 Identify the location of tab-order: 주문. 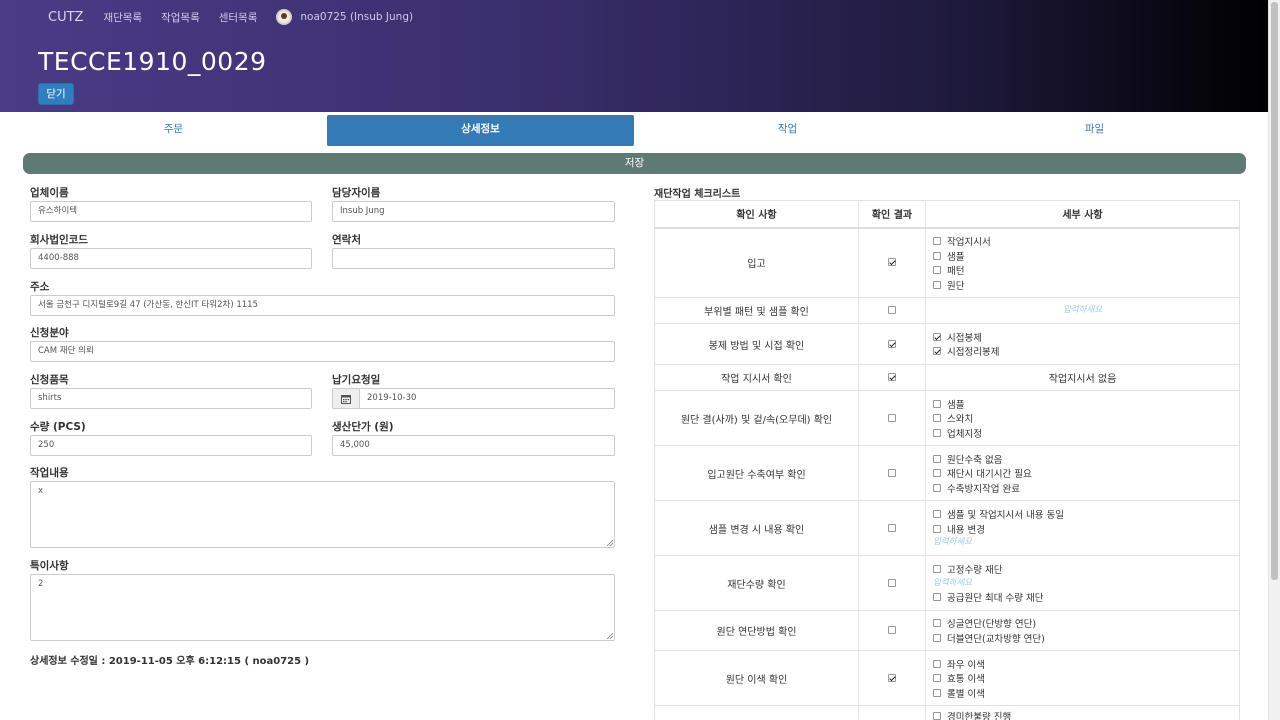
(173, 130).